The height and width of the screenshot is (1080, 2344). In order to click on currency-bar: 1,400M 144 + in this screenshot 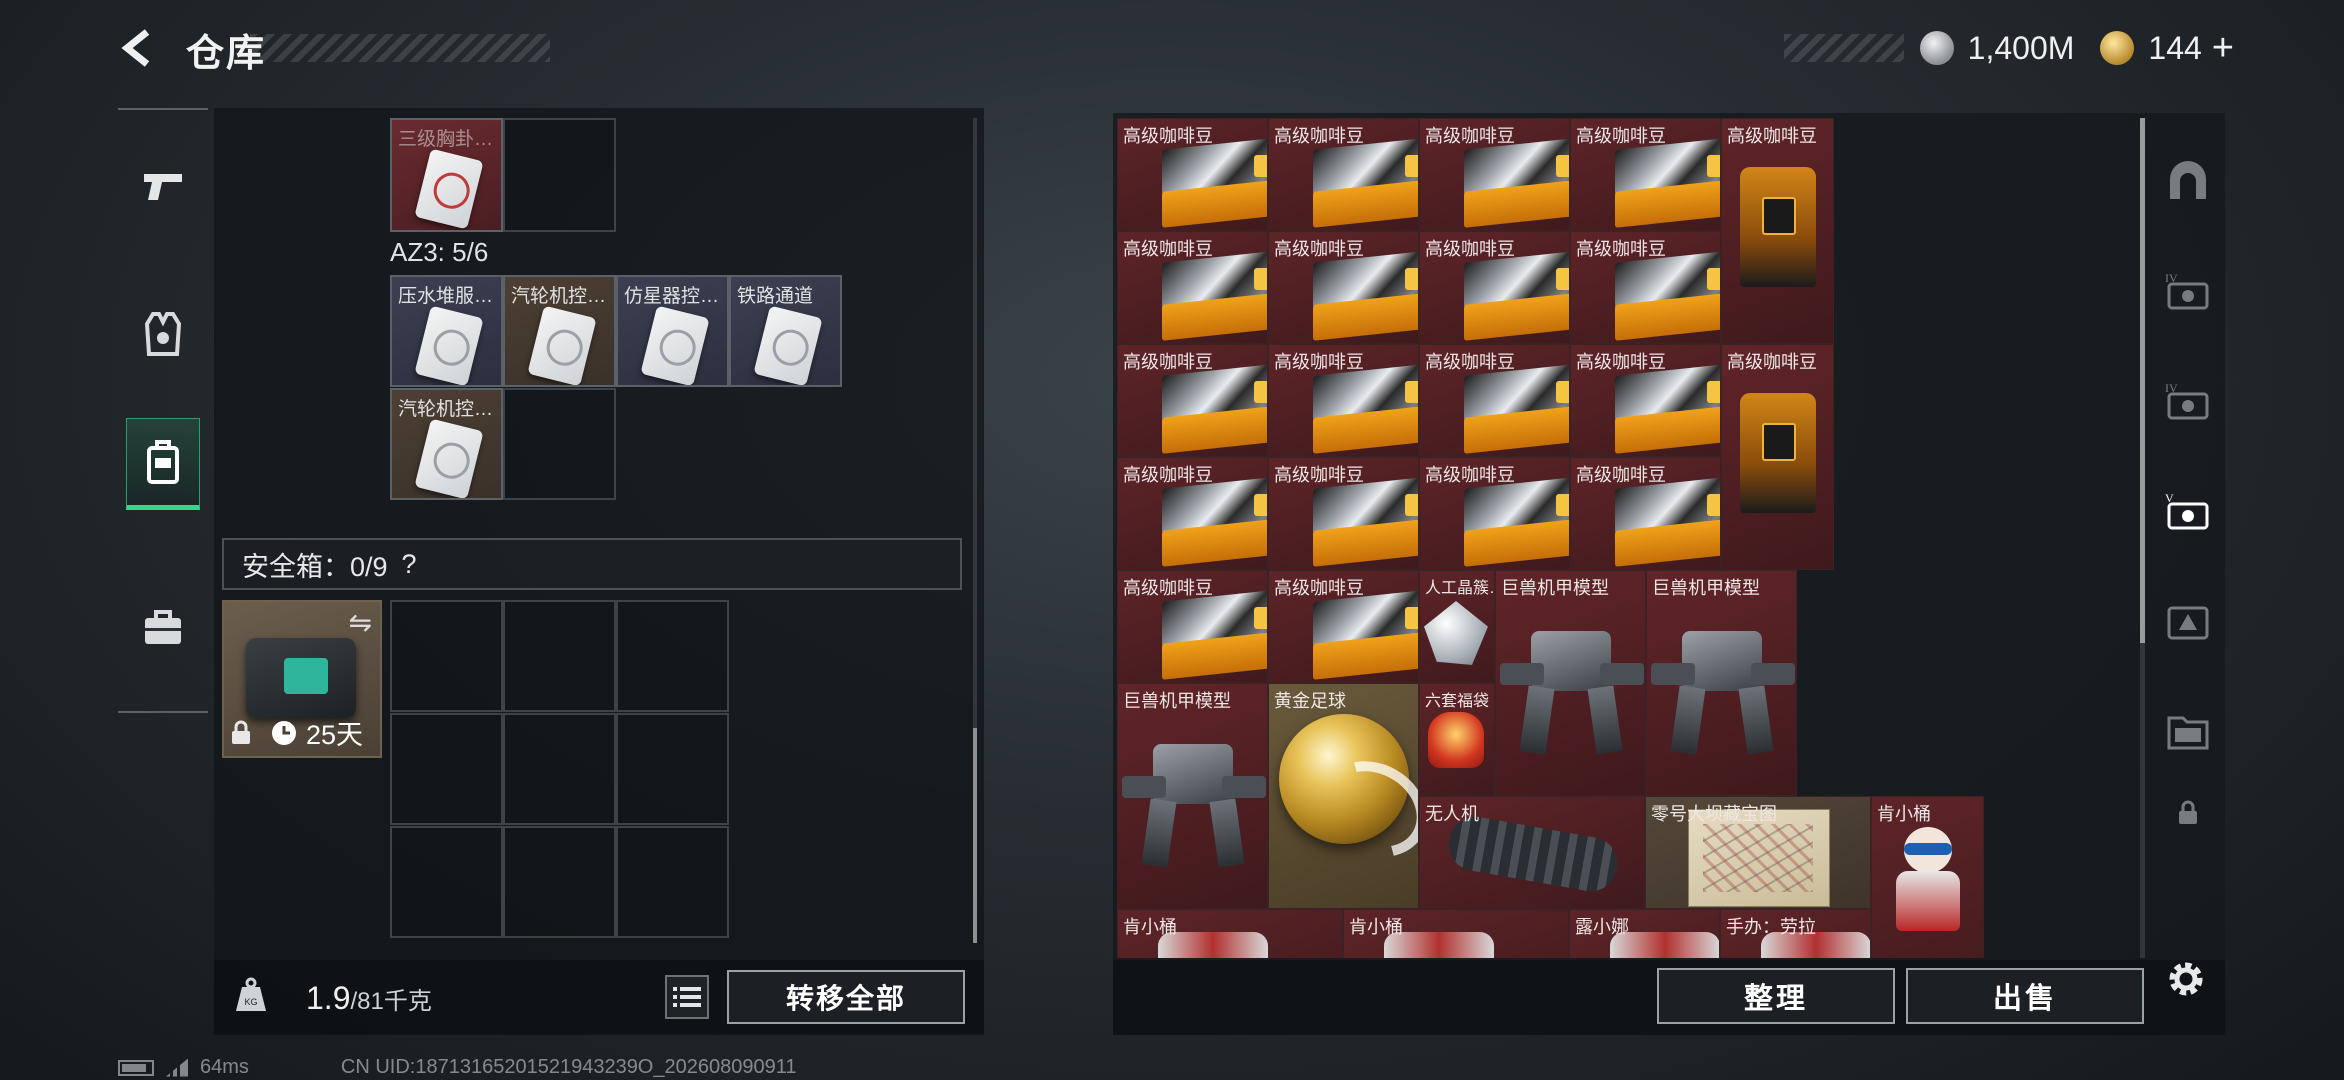, I will do `click(2076, 48)`.